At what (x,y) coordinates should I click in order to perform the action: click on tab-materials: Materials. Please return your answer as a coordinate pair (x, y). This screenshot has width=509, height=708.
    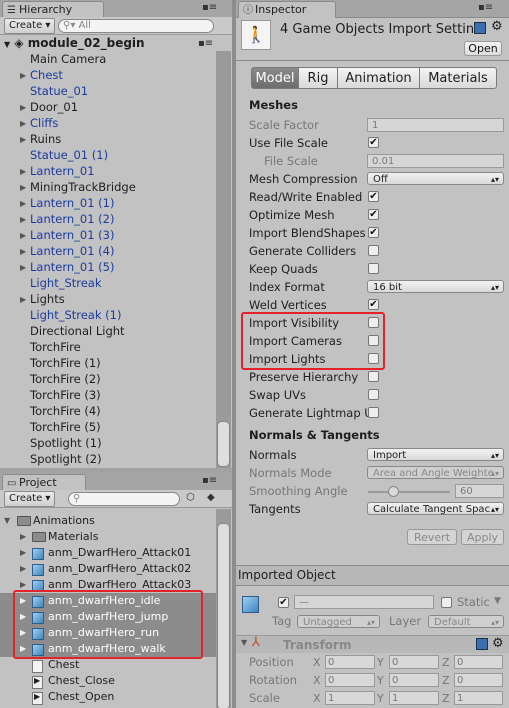
    Looking at the image, I should click on (458, 78).